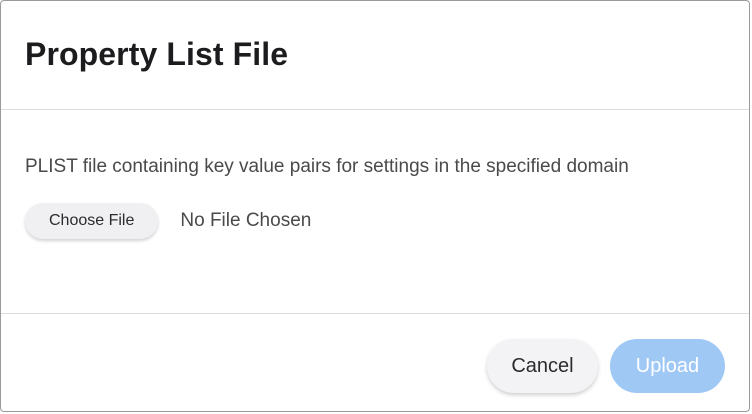 This screenshot has width=752, height=414. I want to click on cancel-button: Cancel, so click(542, 366).